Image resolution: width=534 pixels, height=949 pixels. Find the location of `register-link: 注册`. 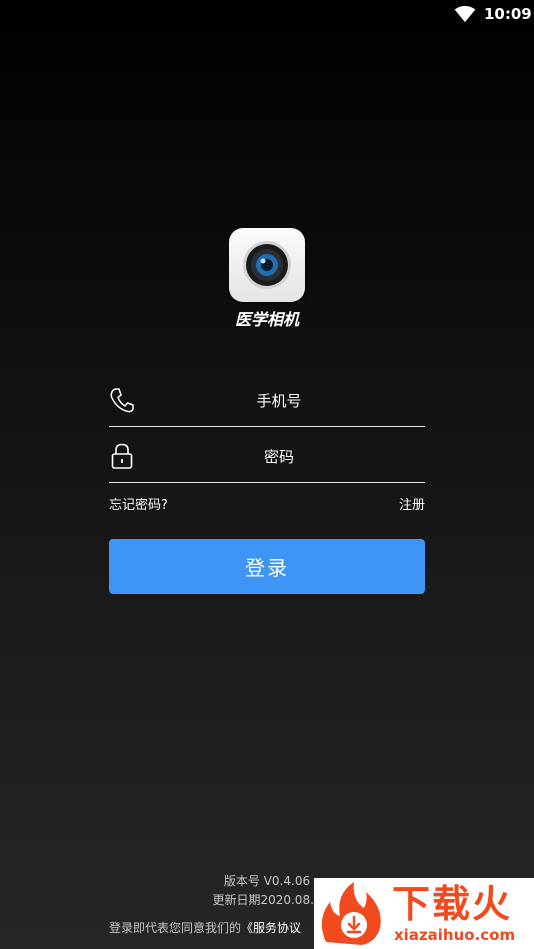

register-link: 注册 is located at coordinates (412, 506).